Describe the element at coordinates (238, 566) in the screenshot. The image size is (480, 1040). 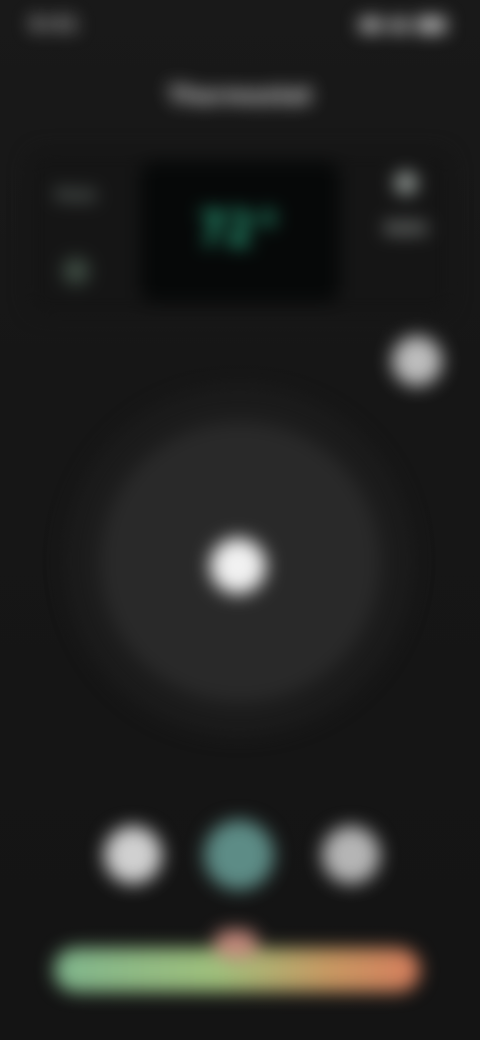
I see `dial-center-dot` at that location.